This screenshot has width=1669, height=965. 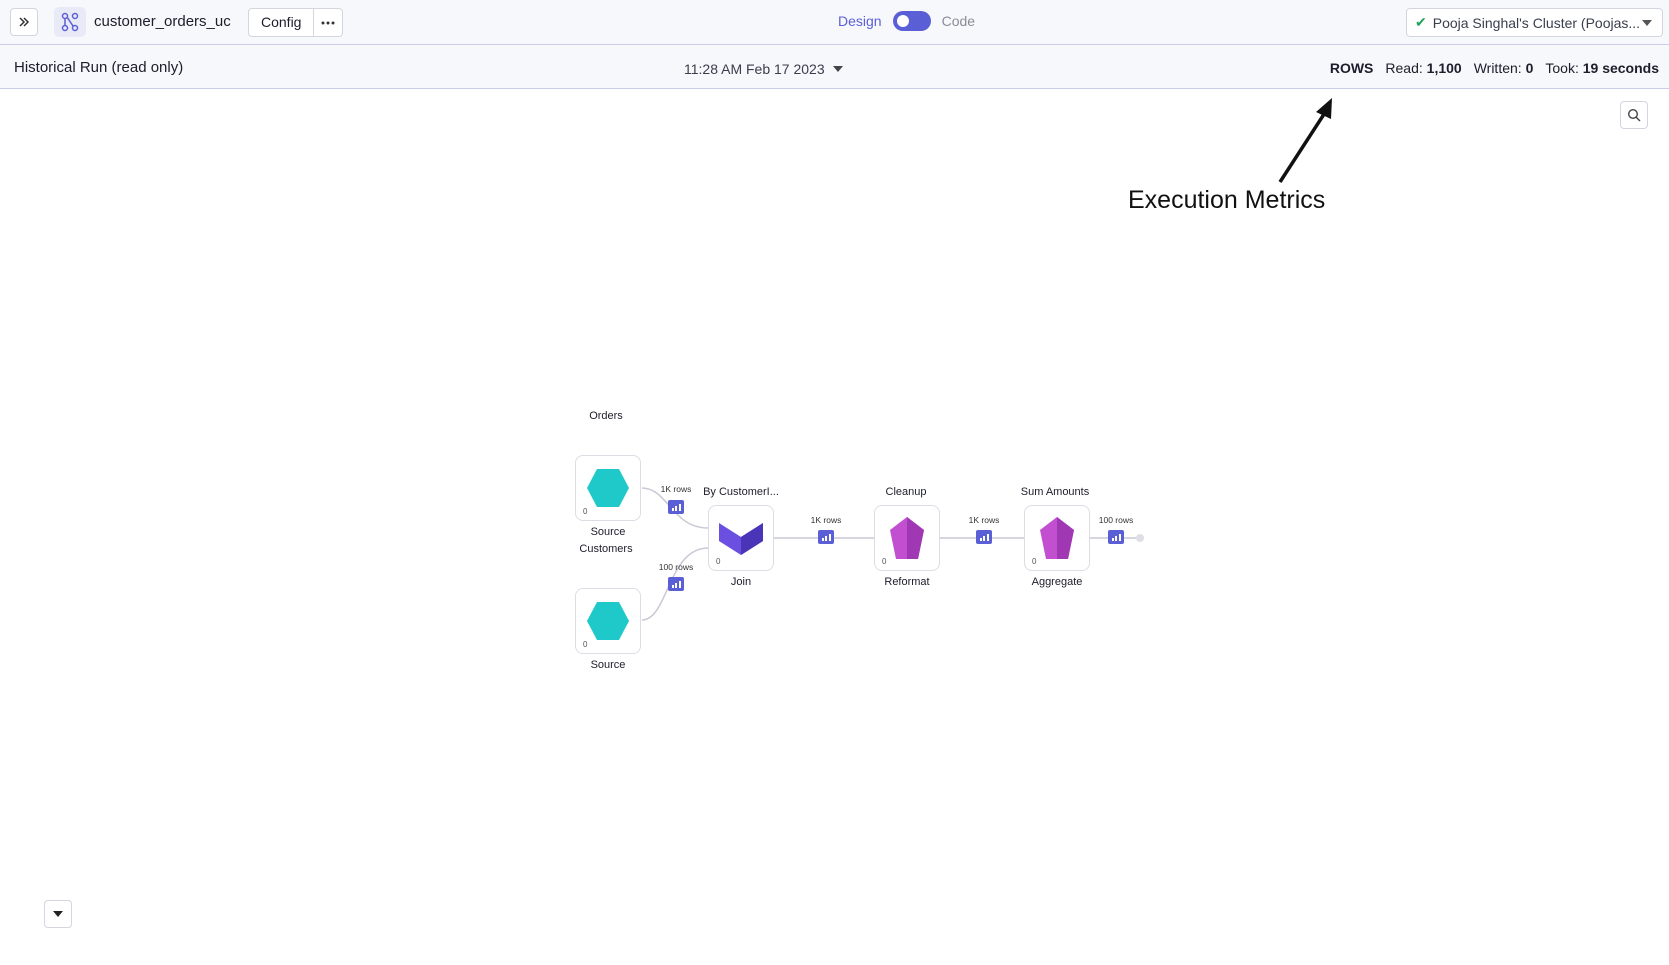 What do you see at coordinates (741, 582) in the screenshot?
I see `node-type: Join` at bounding box center [741, 582].